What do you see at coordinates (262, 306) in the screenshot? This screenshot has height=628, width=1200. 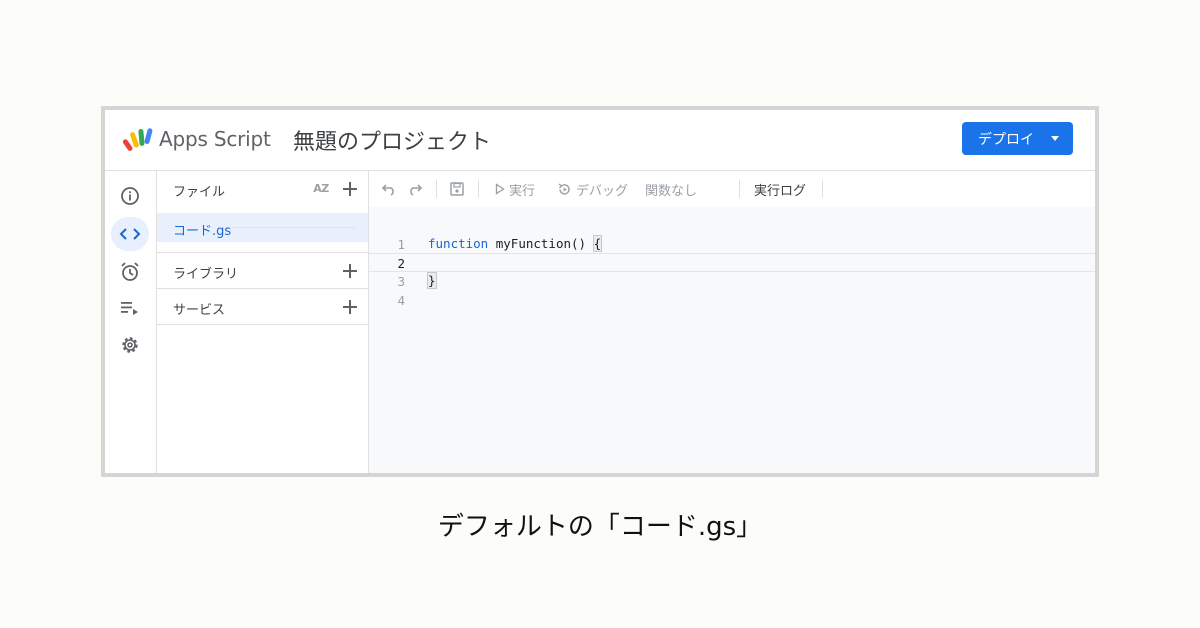 I see `services-section: サービス` at bounding box center [262, 306].